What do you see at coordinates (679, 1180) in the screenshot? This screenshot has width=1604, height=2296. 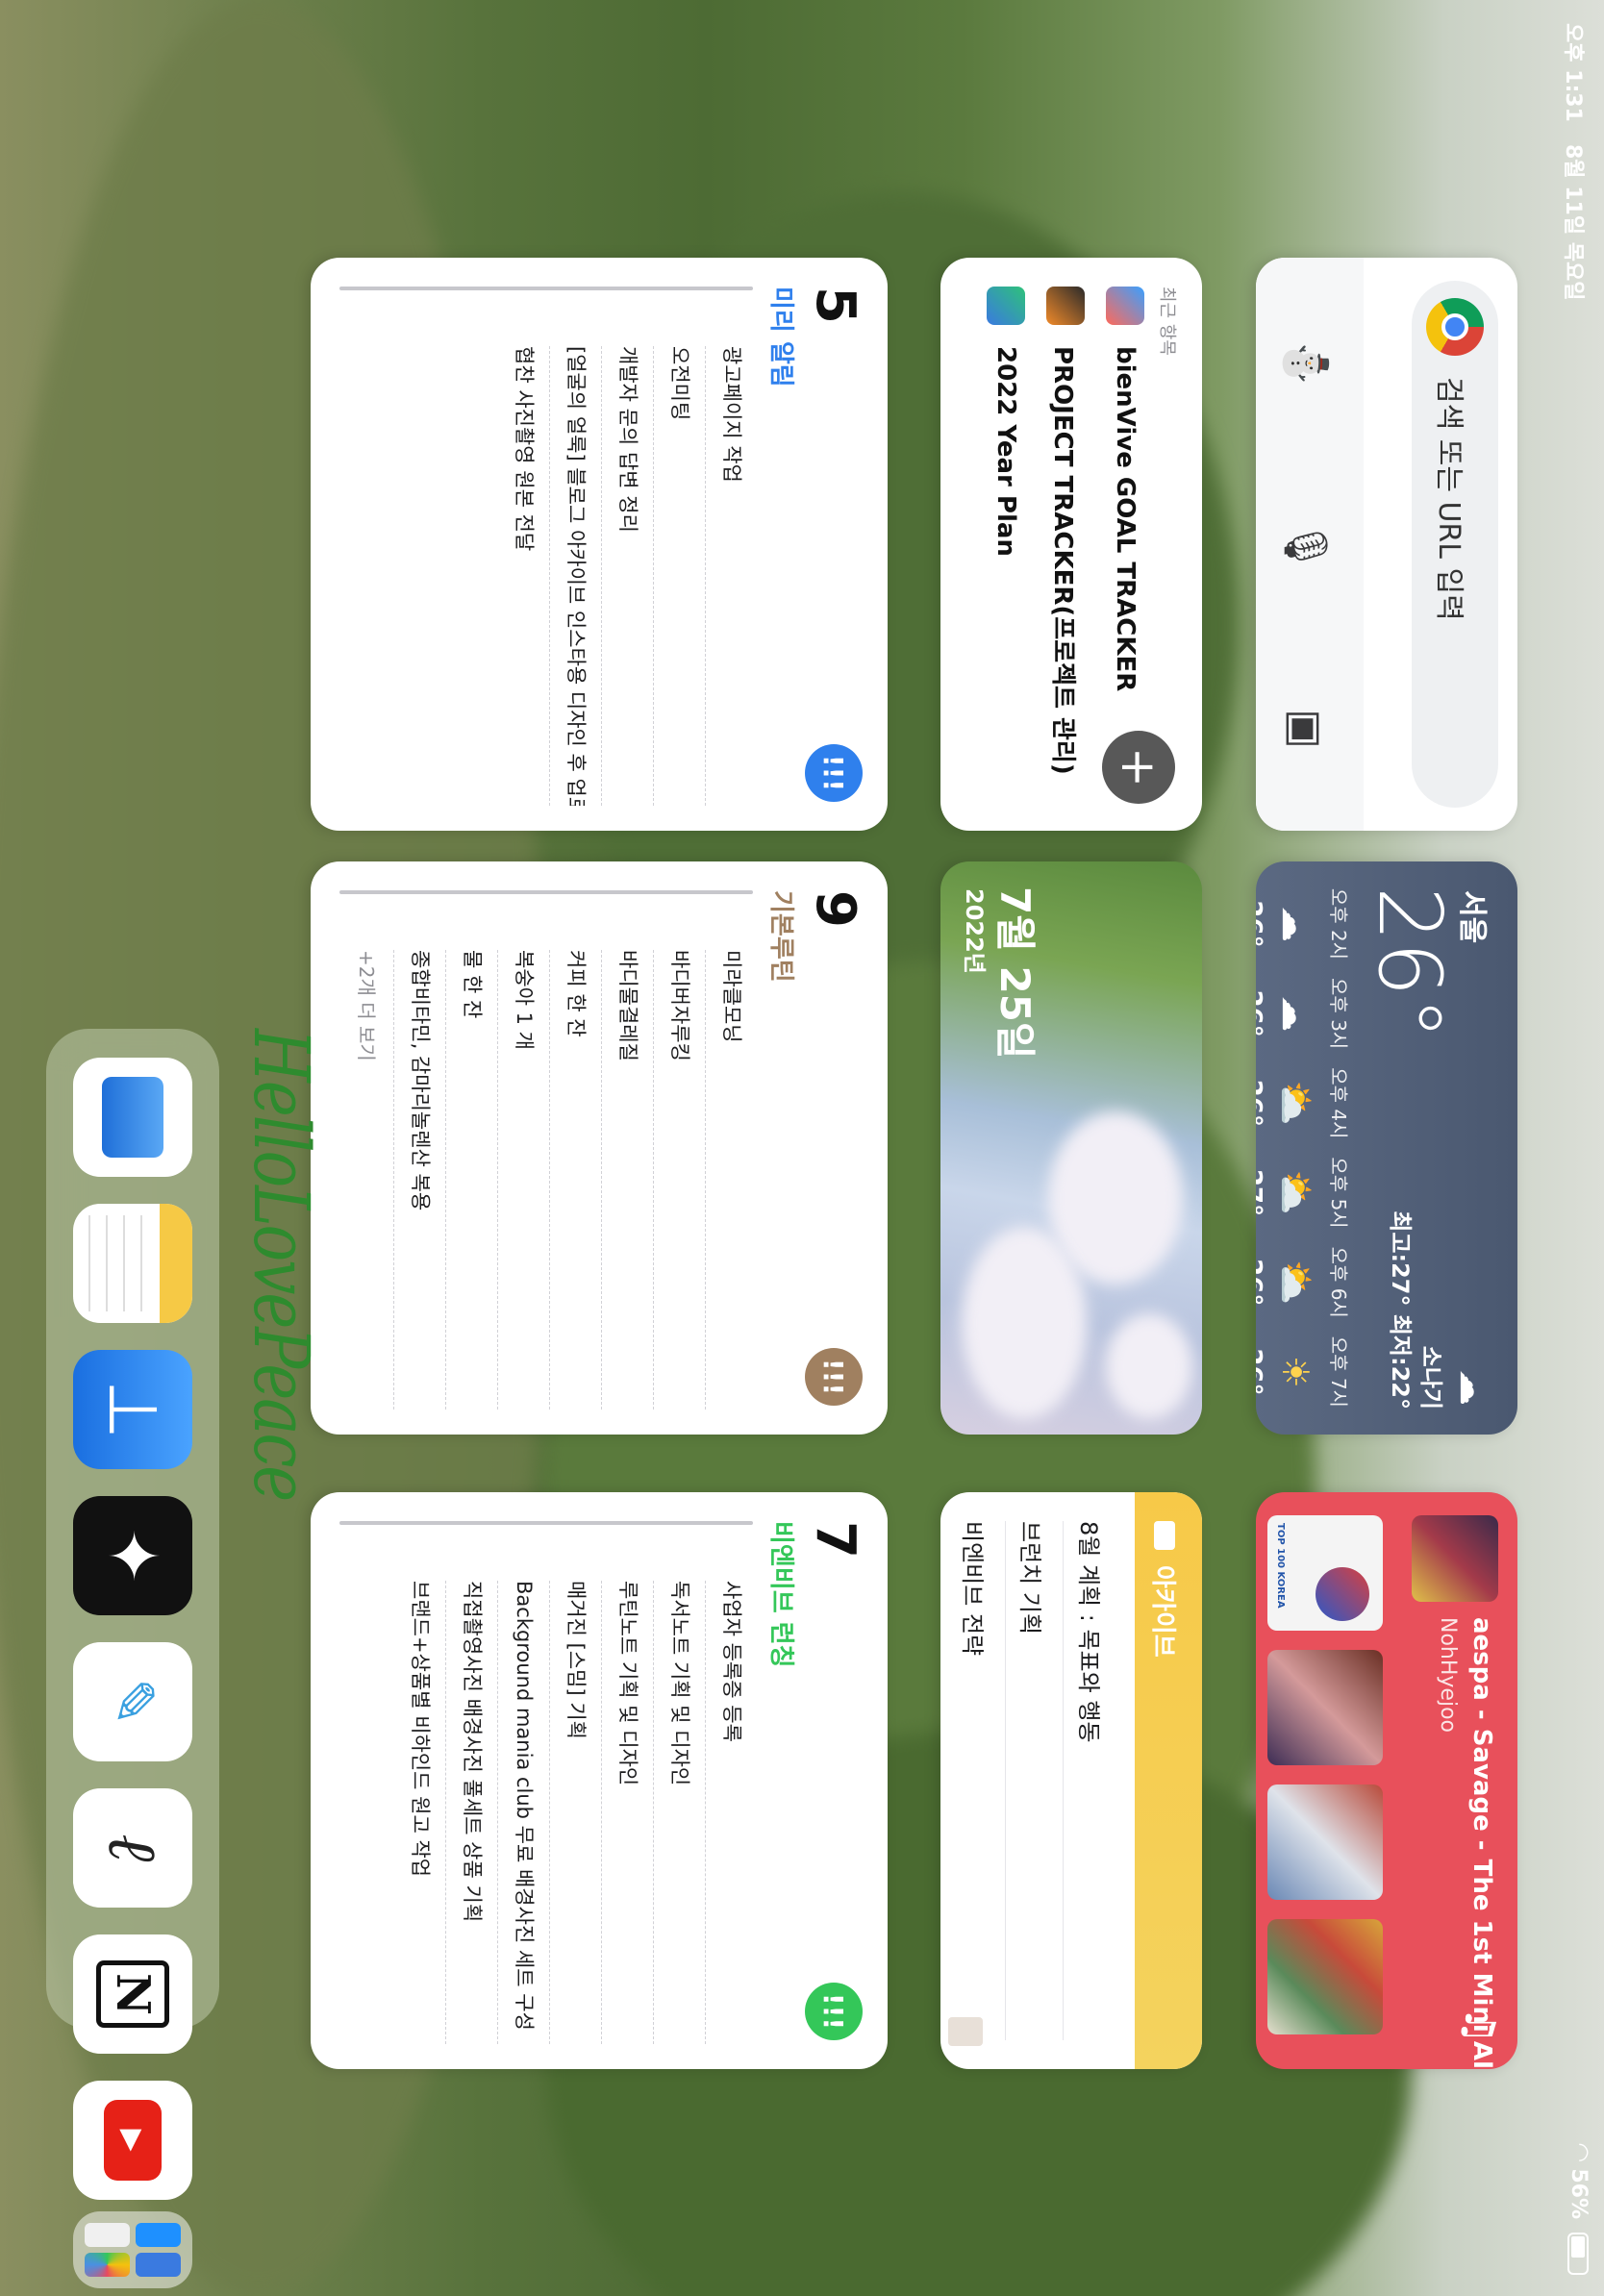 I see `reminder-item: 바디버자루킹` at bounding box center [679, 1180].